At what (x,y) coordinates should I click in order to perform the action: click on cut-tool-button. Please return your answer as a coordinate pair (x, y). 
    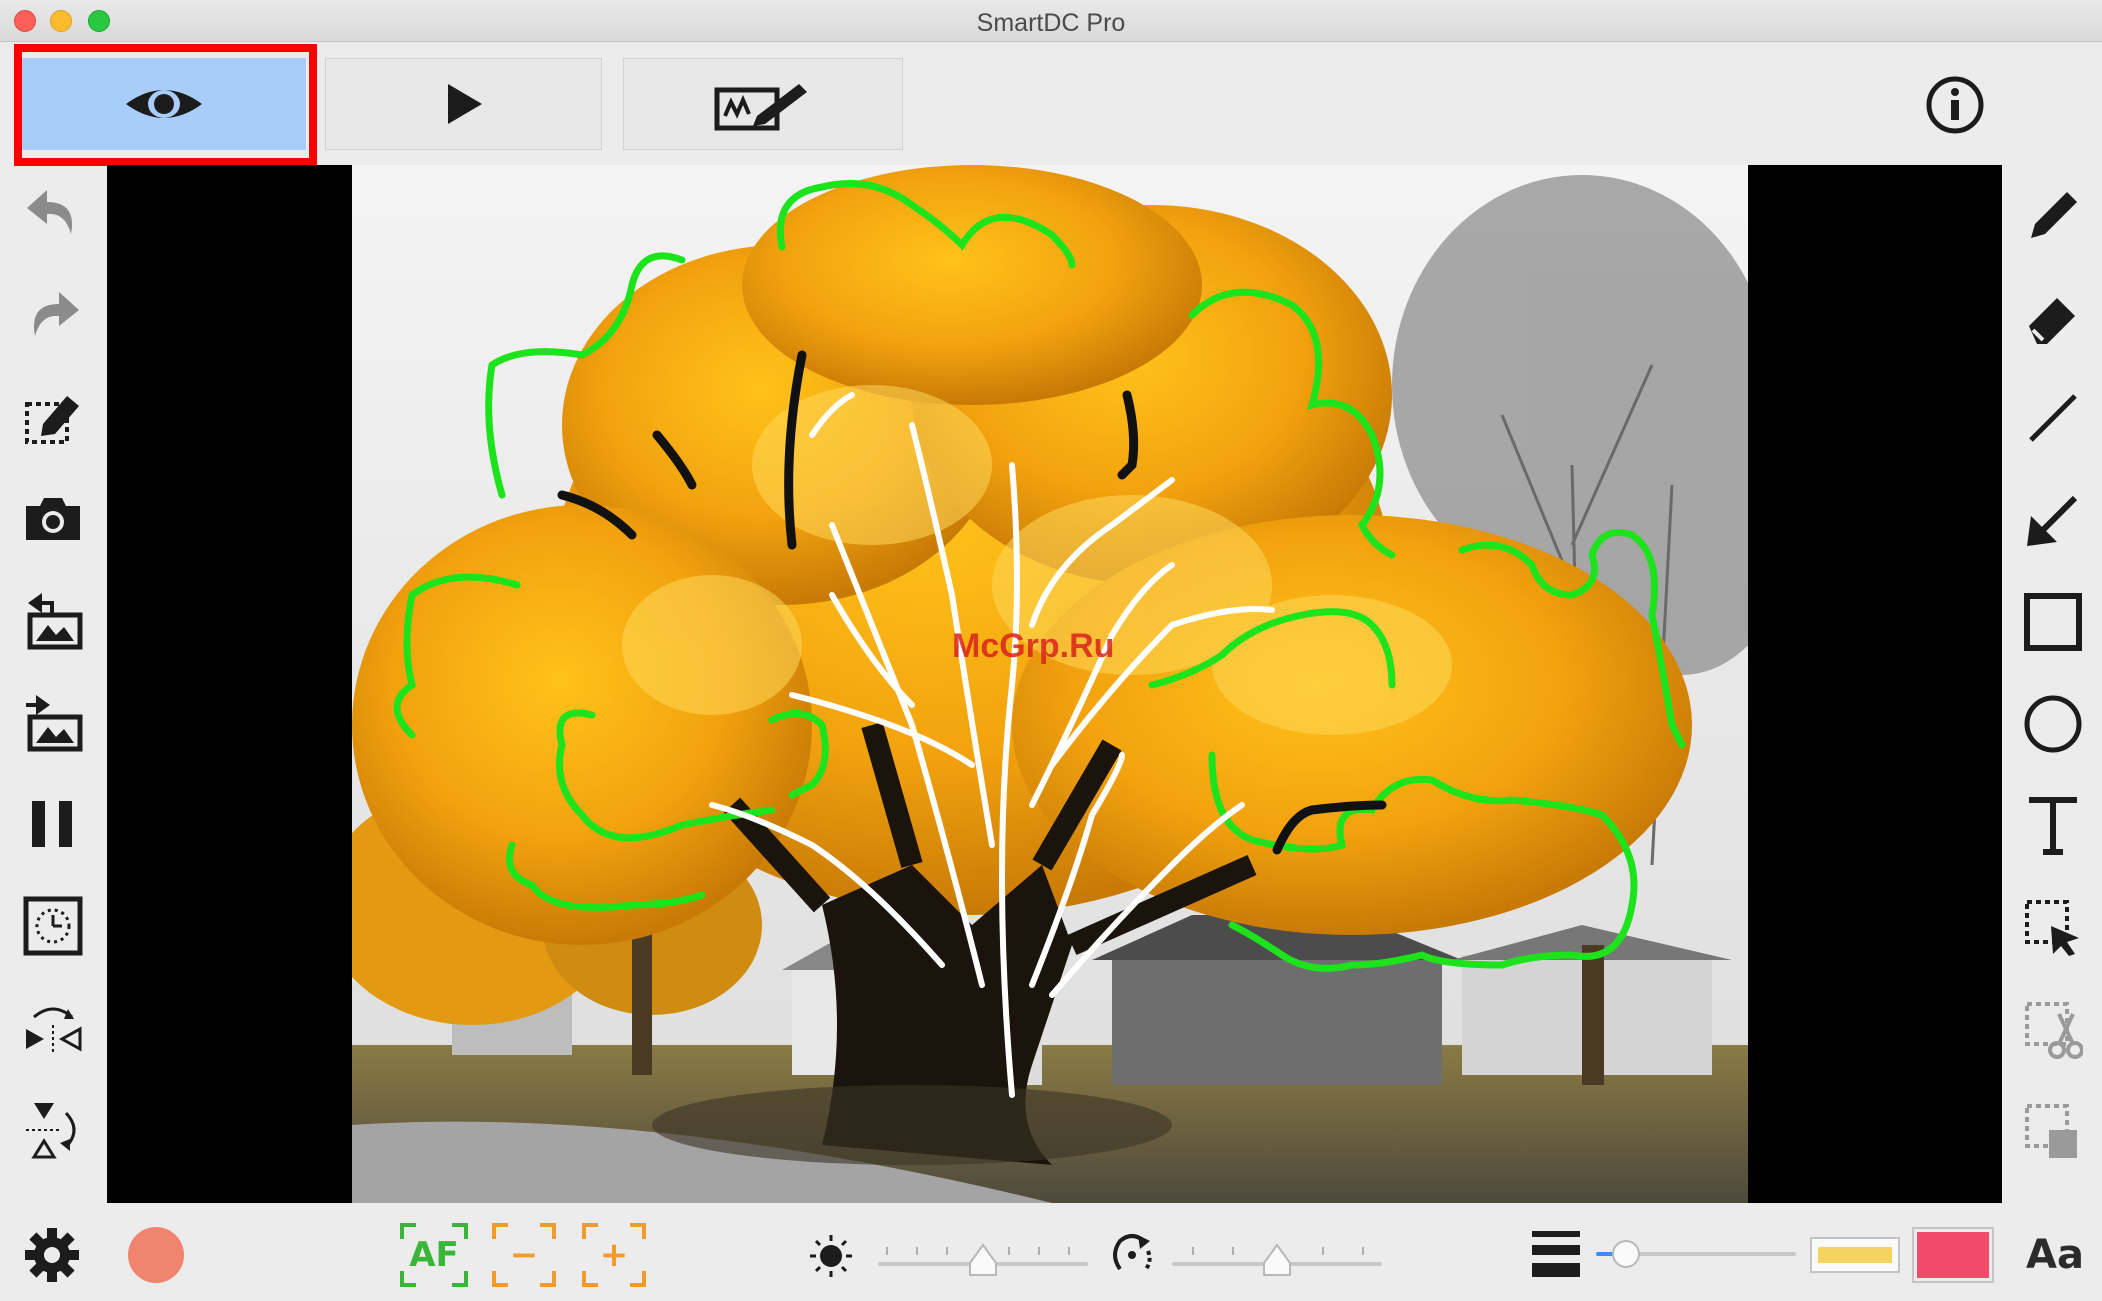
    Looking at the image, I should click on (2053, 1030).